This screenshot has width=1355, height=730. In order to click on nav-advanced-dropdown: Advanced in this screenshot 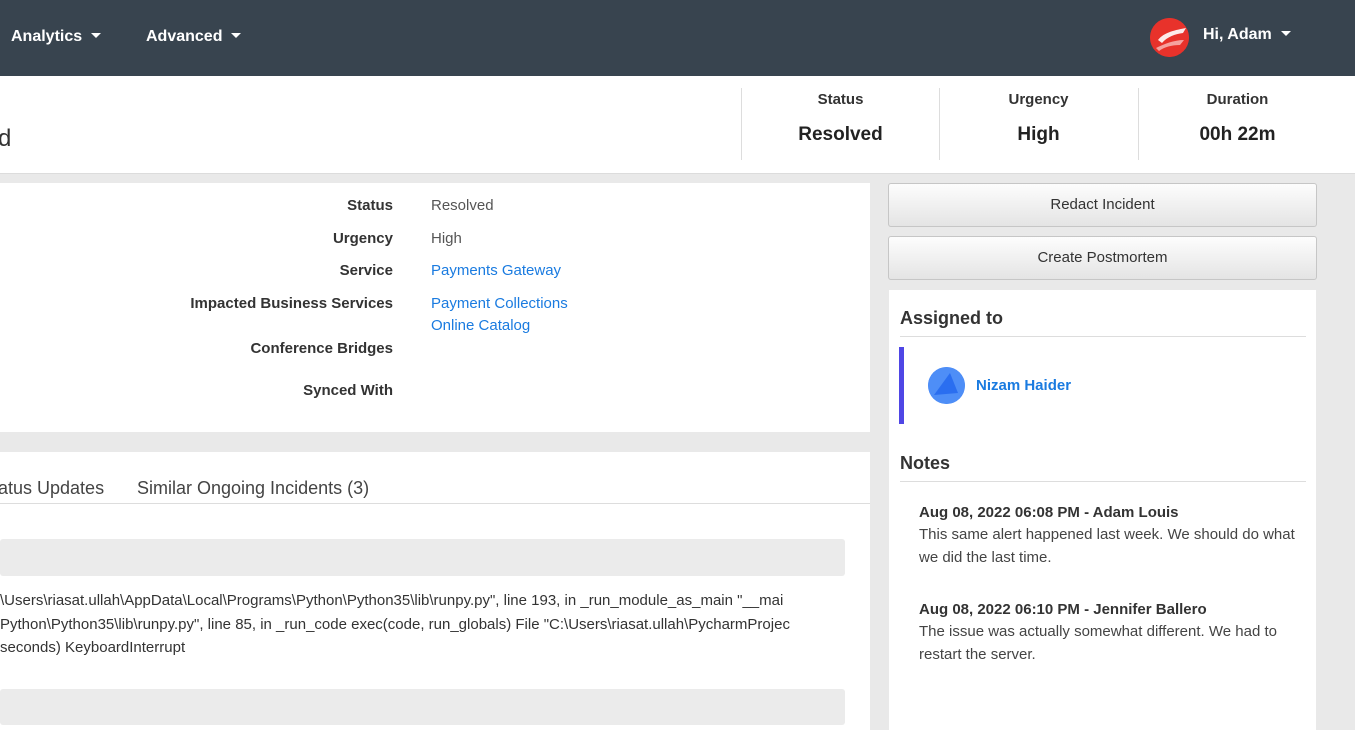, I will do `click(194, 37)`.